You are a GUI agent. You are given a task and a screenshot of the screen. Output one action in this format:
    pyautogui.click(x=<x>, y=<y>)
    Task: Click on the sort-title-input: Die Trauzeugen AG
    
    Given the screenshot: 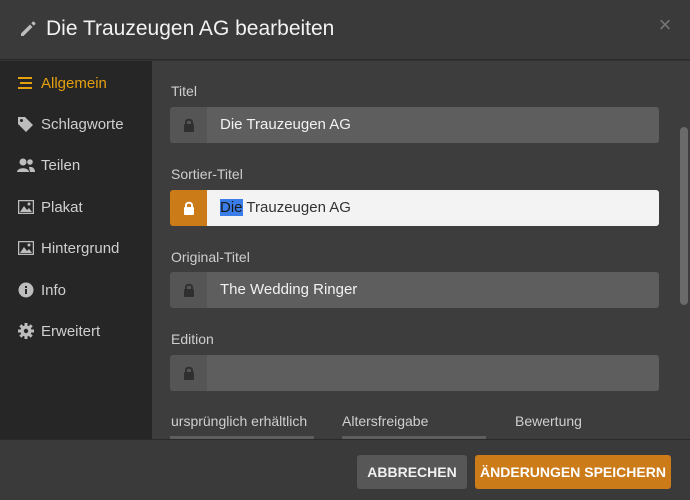 What is the action you would take?
    pyautogui.click(x=433, y=208)
    